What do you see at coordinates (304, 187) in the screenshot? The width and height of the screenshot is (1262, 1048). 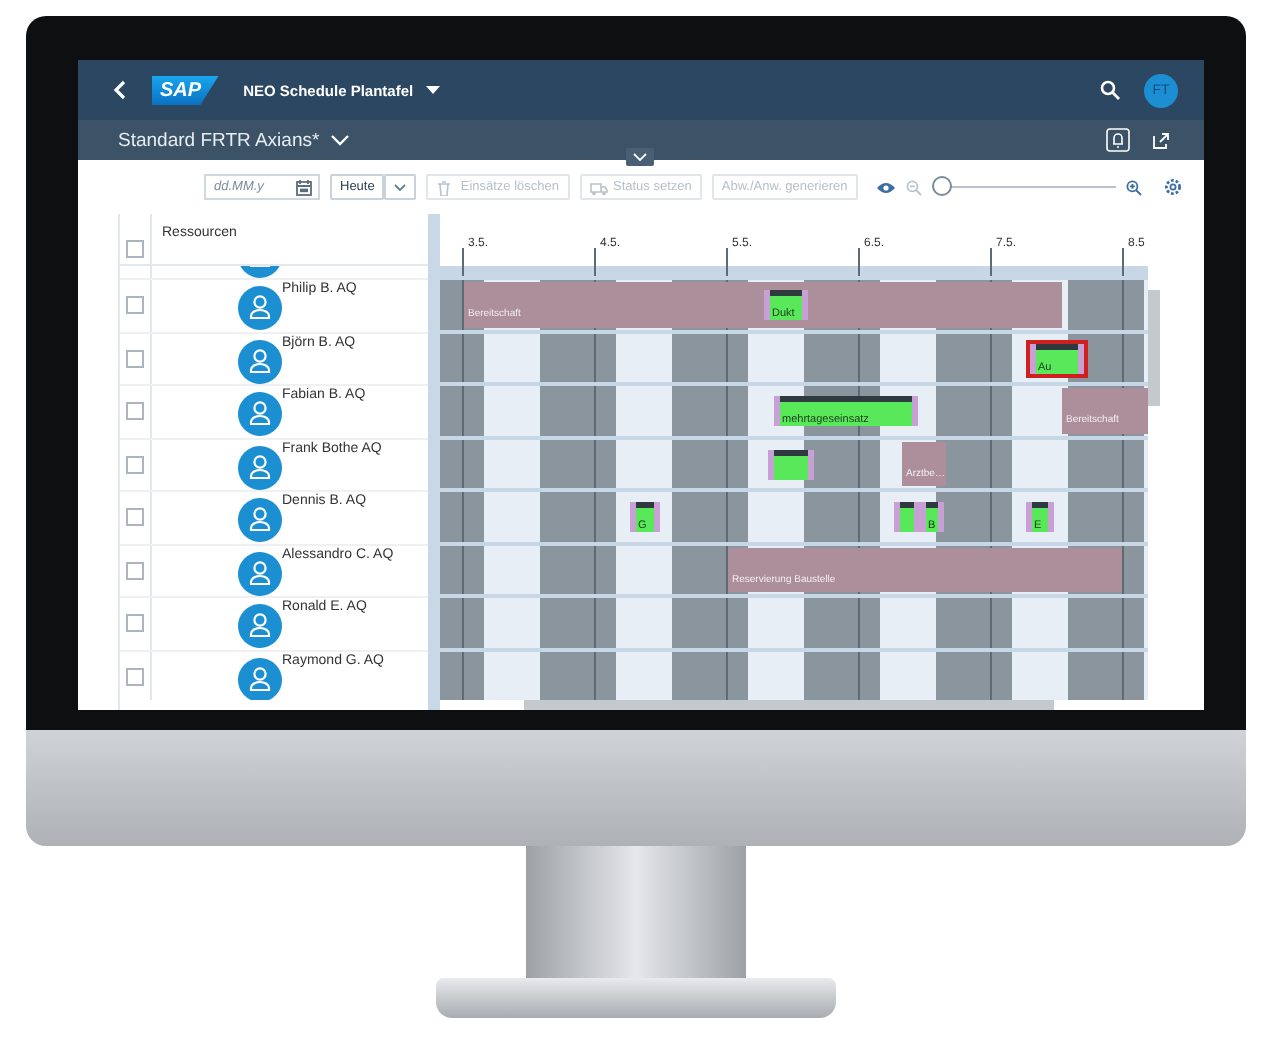 I see `calendar-icon` at bounding box center [304, 187].